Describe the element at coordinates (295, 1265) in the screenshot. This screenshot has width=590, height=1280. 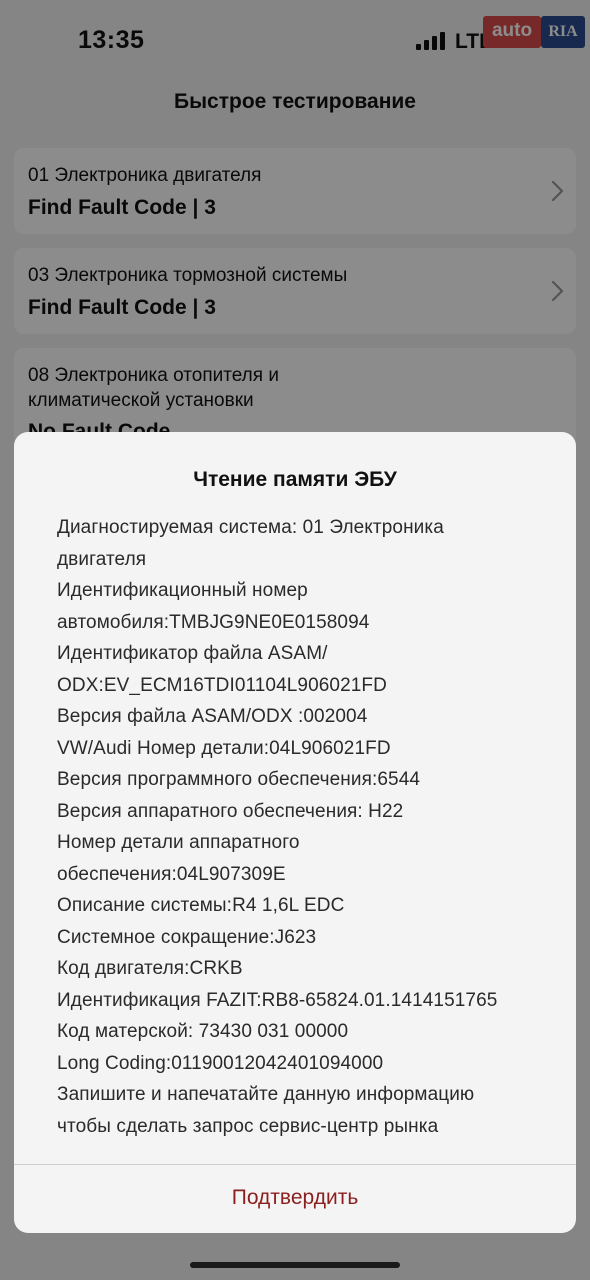
I see `home-indicator` at that location.